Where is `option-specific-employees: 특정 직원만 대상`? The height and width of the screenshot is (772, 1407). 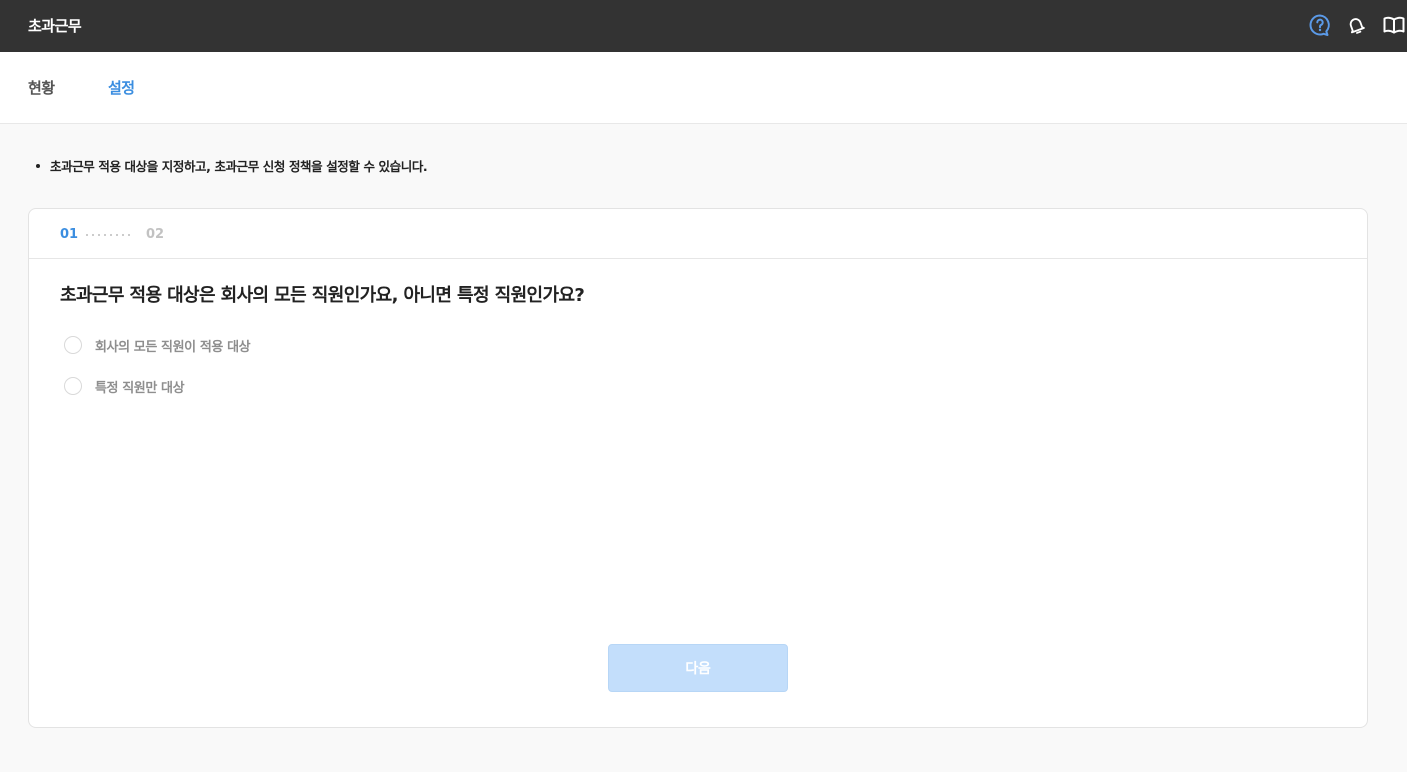
option-specific-employees: 특정 직원만 대상 is located at coordinates (124, 386).